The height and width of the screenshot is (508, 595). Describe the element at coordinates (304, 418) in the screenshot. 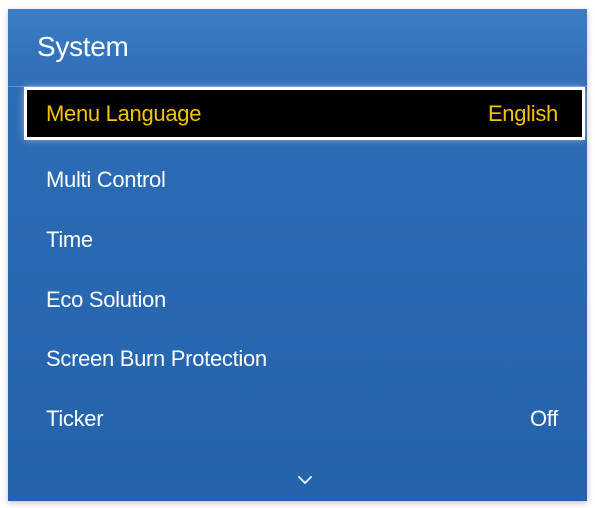

I see `menu-item-ticker: Ticker Off` at that location.